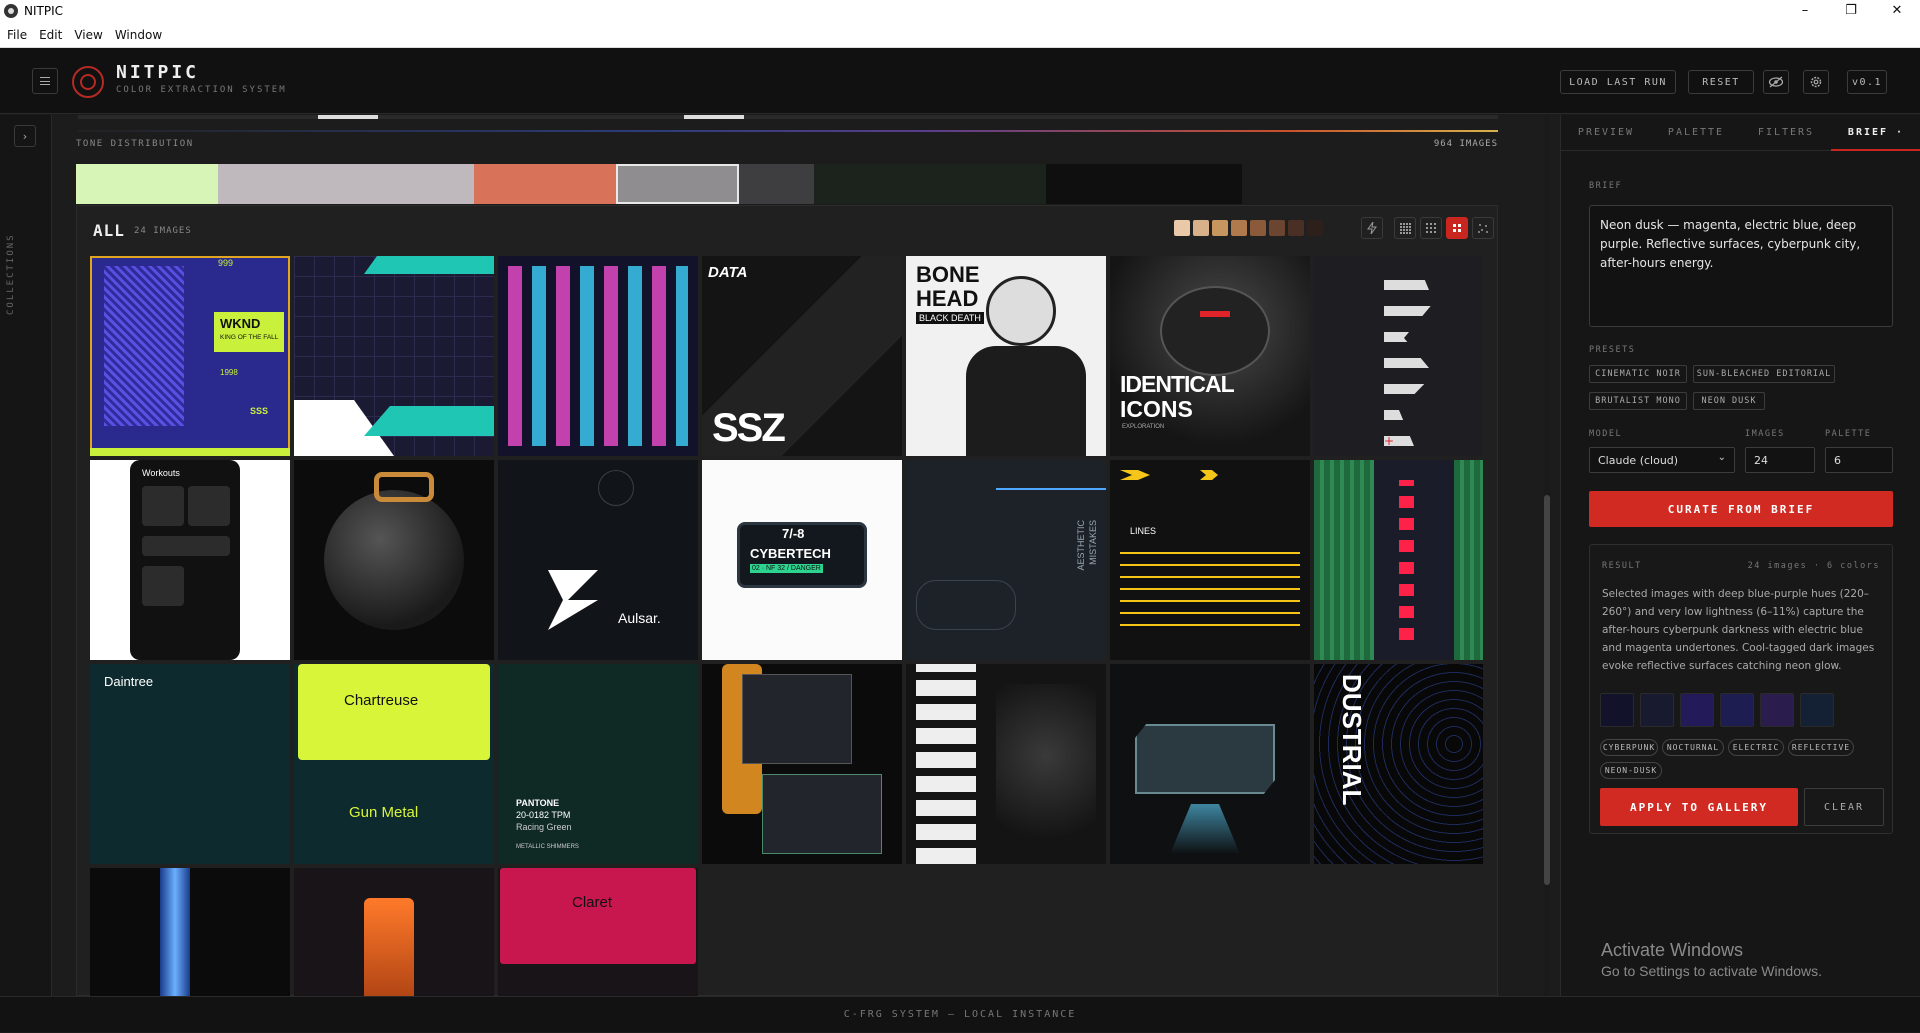 The height and width of the screenshot is (1033, 1920). What do you see at coordinates (1618, 82) in the screenshot?
I see `load-last-run-button: LOAD LAST RUN` at bounding box center [1618, 82].